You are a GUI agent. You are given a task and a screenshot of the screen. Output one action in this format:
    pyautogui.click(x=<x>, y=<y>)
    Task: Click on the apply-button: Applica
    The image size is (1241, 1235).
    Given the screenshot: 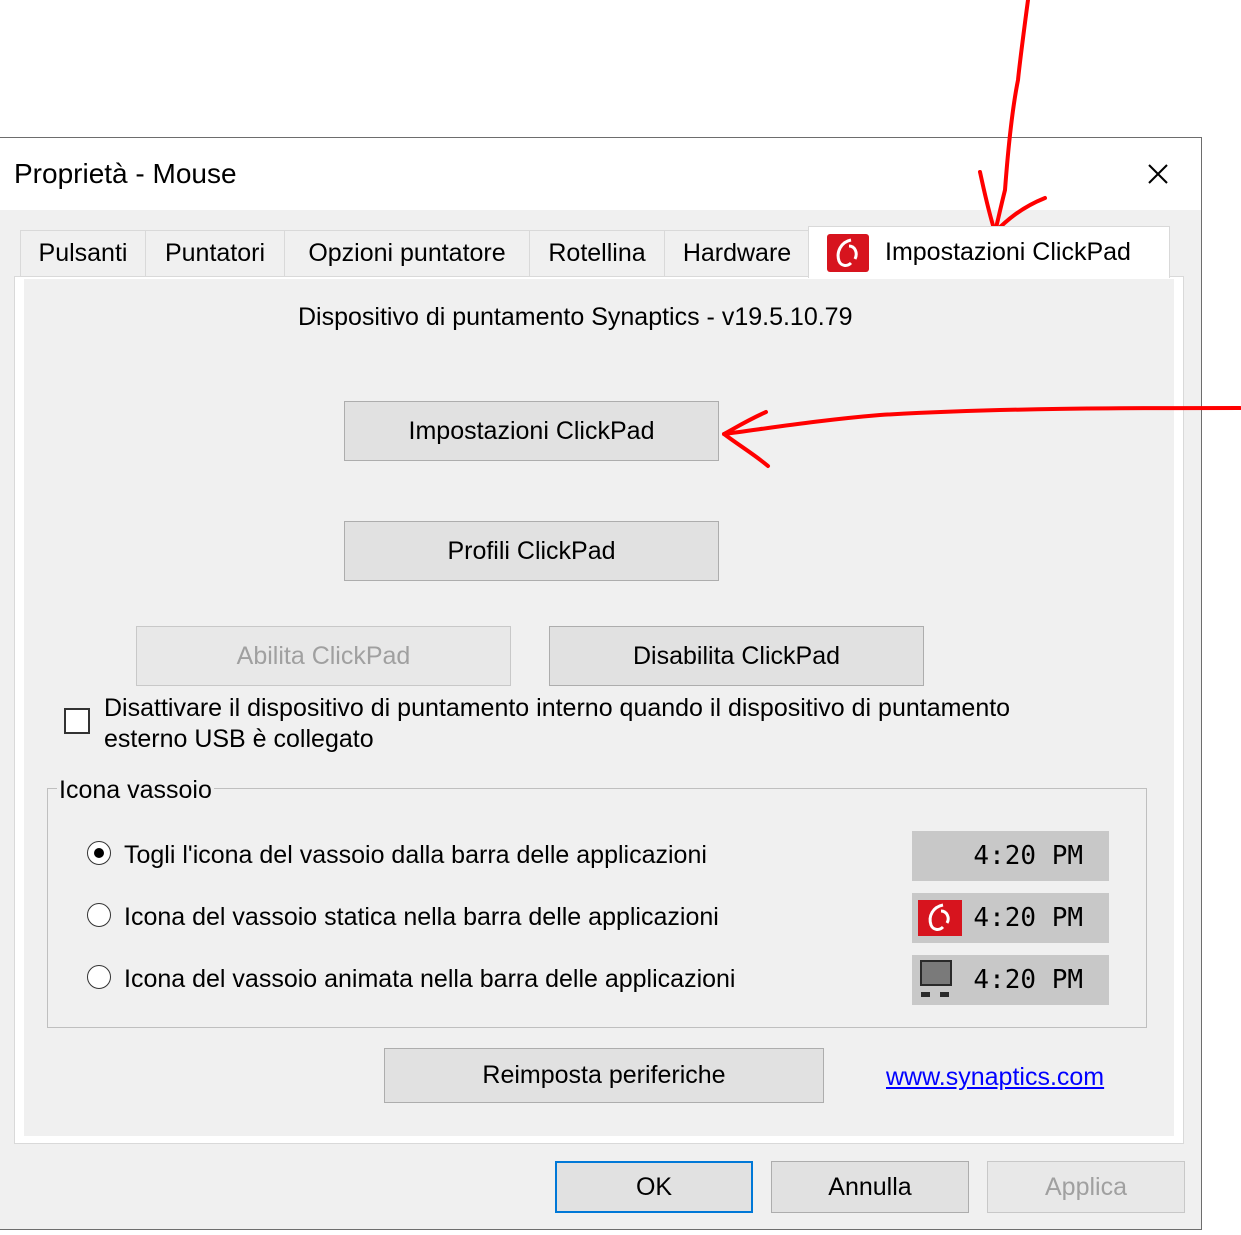 What is the action you would take?
    pyautogui.click(x=1086, y=1187)
    